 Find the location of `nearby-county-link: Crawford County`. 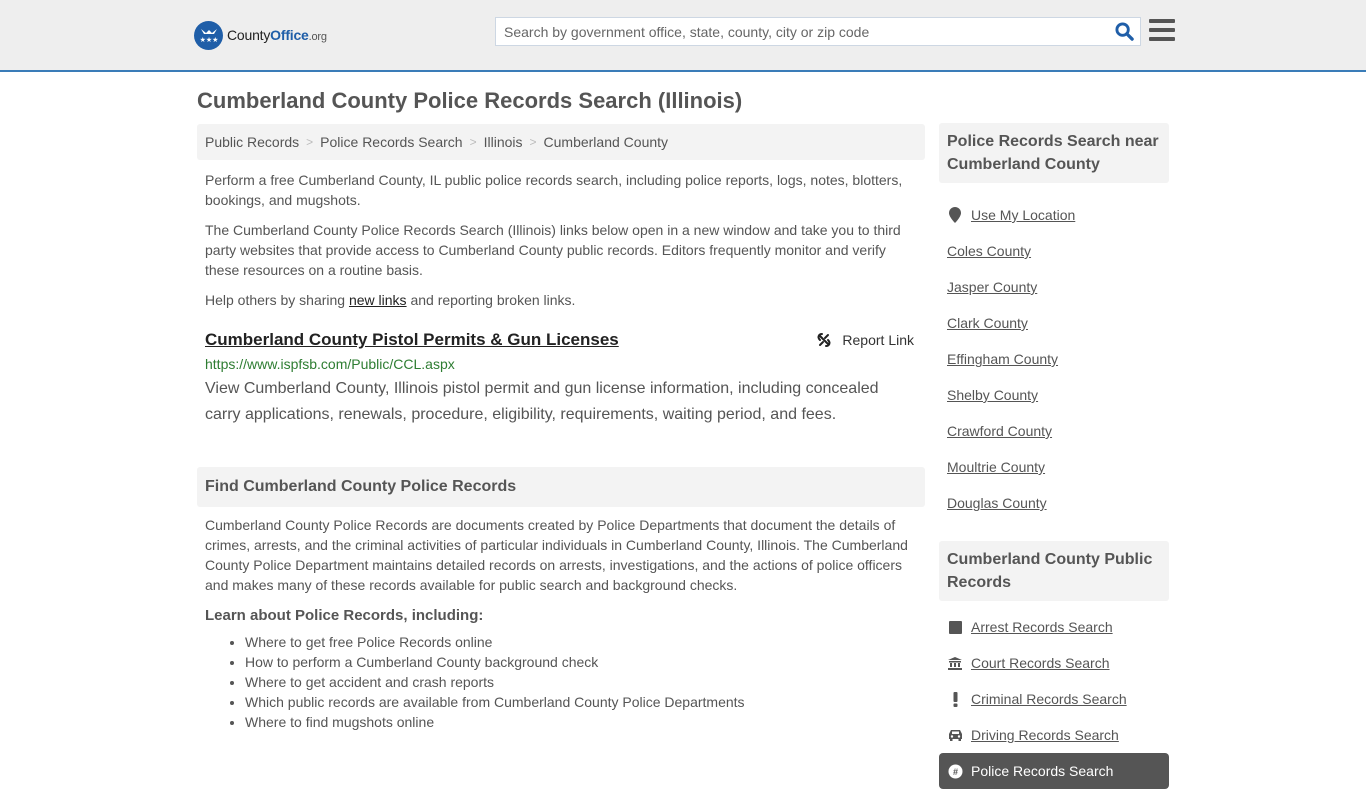

nearby-county-link: Crawford County is located at coordinates (999, 431).